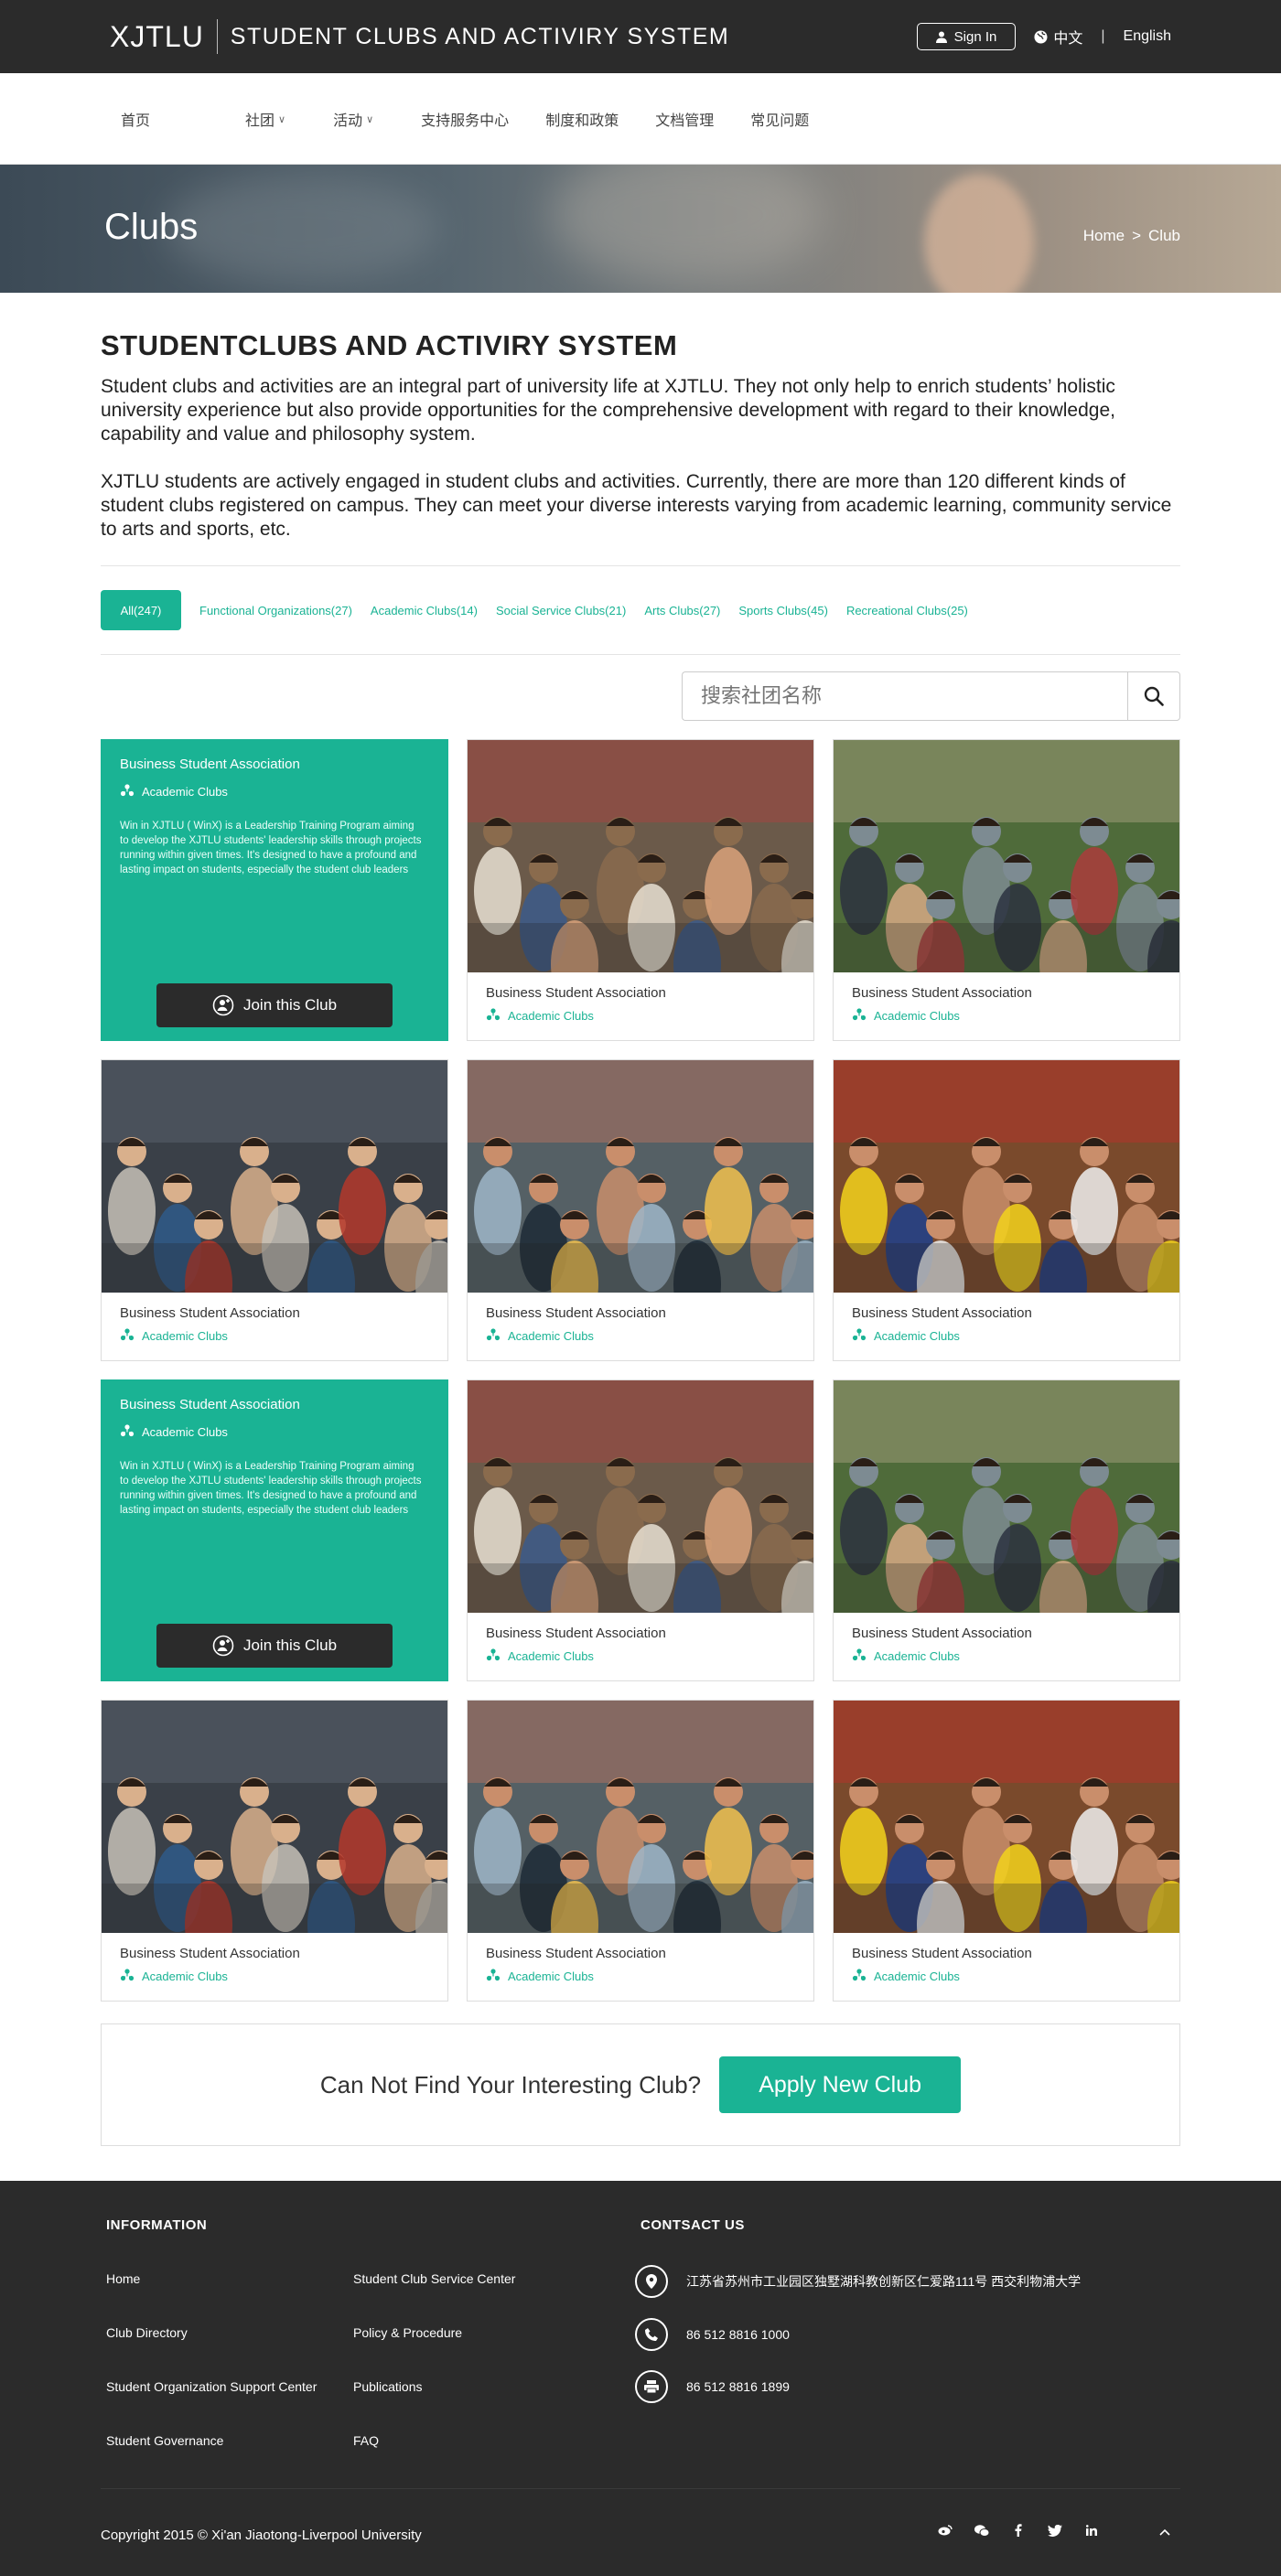 The width and height of the screenshot is (1281, 2576). Describe the element at coordinates (1068, 39) in the screenshot. I see `language-cn-label: 中文` at that location.